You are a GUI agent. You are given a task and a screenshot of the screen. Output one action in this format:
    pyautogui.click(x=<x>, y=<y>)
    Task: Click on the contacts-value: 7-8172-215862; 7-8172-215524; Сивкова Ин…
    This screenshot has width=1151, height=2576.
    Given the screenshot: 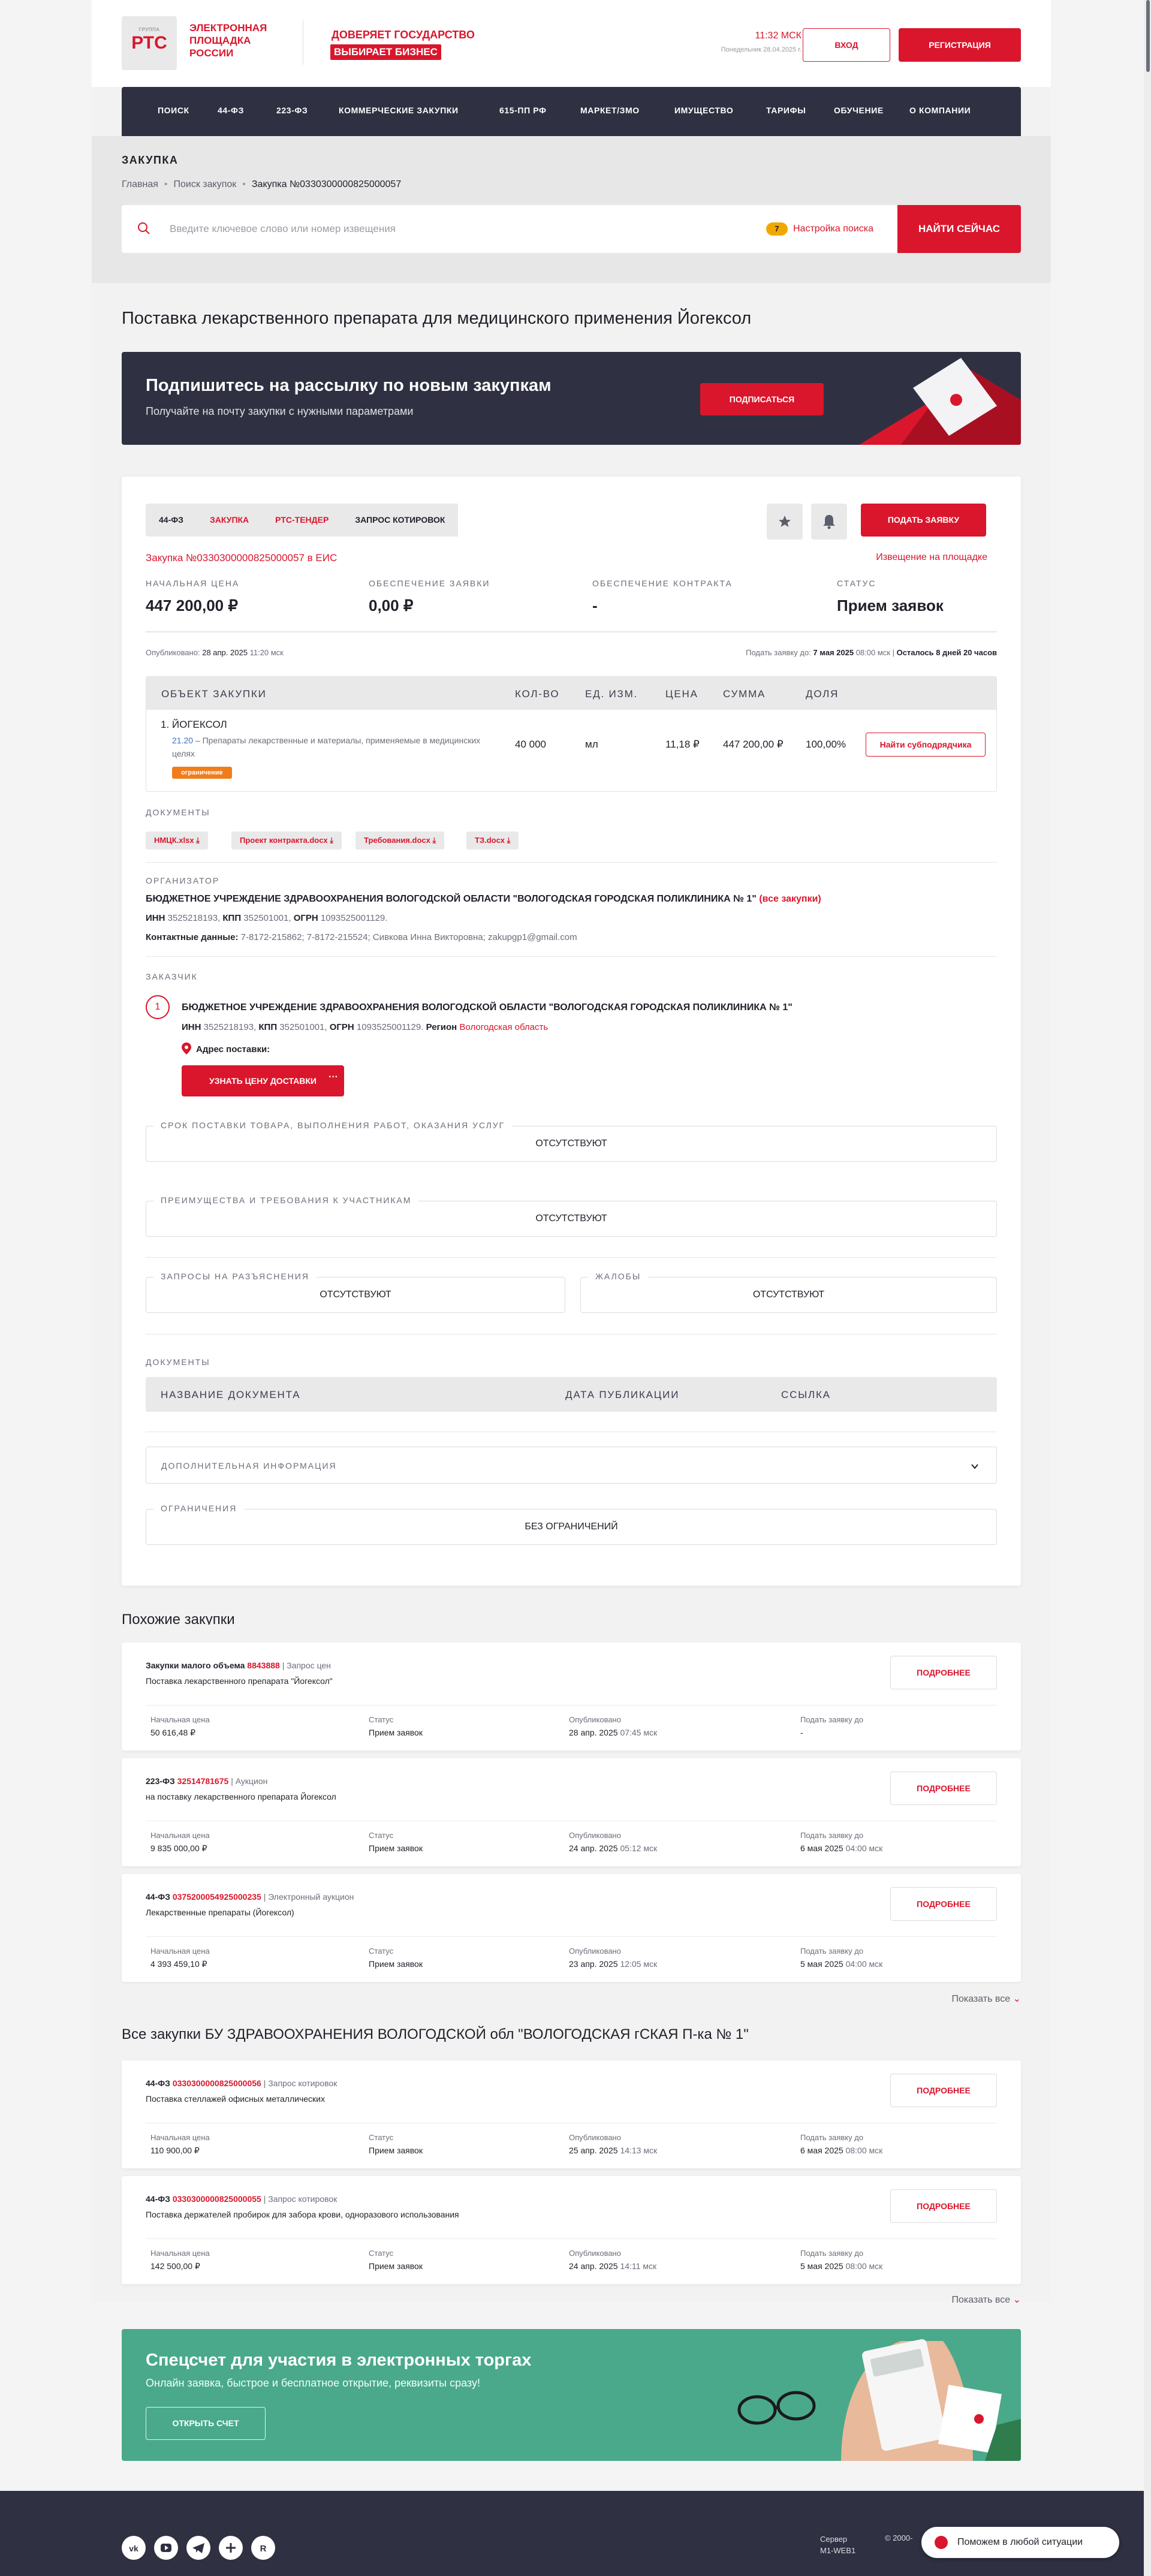 What is the action you would take?
    pyautogui.click(x=408, y=937)
    